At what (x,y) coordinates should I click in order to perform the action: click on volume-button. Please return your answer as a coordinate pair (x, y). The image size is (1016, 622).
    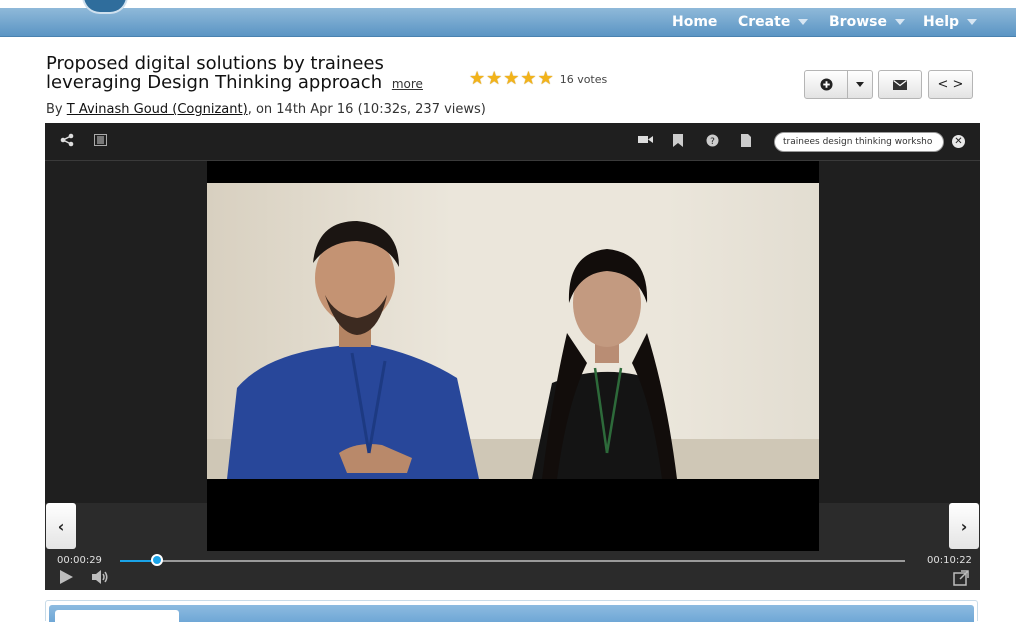
    Looking at the image, I should click on (100, 579).